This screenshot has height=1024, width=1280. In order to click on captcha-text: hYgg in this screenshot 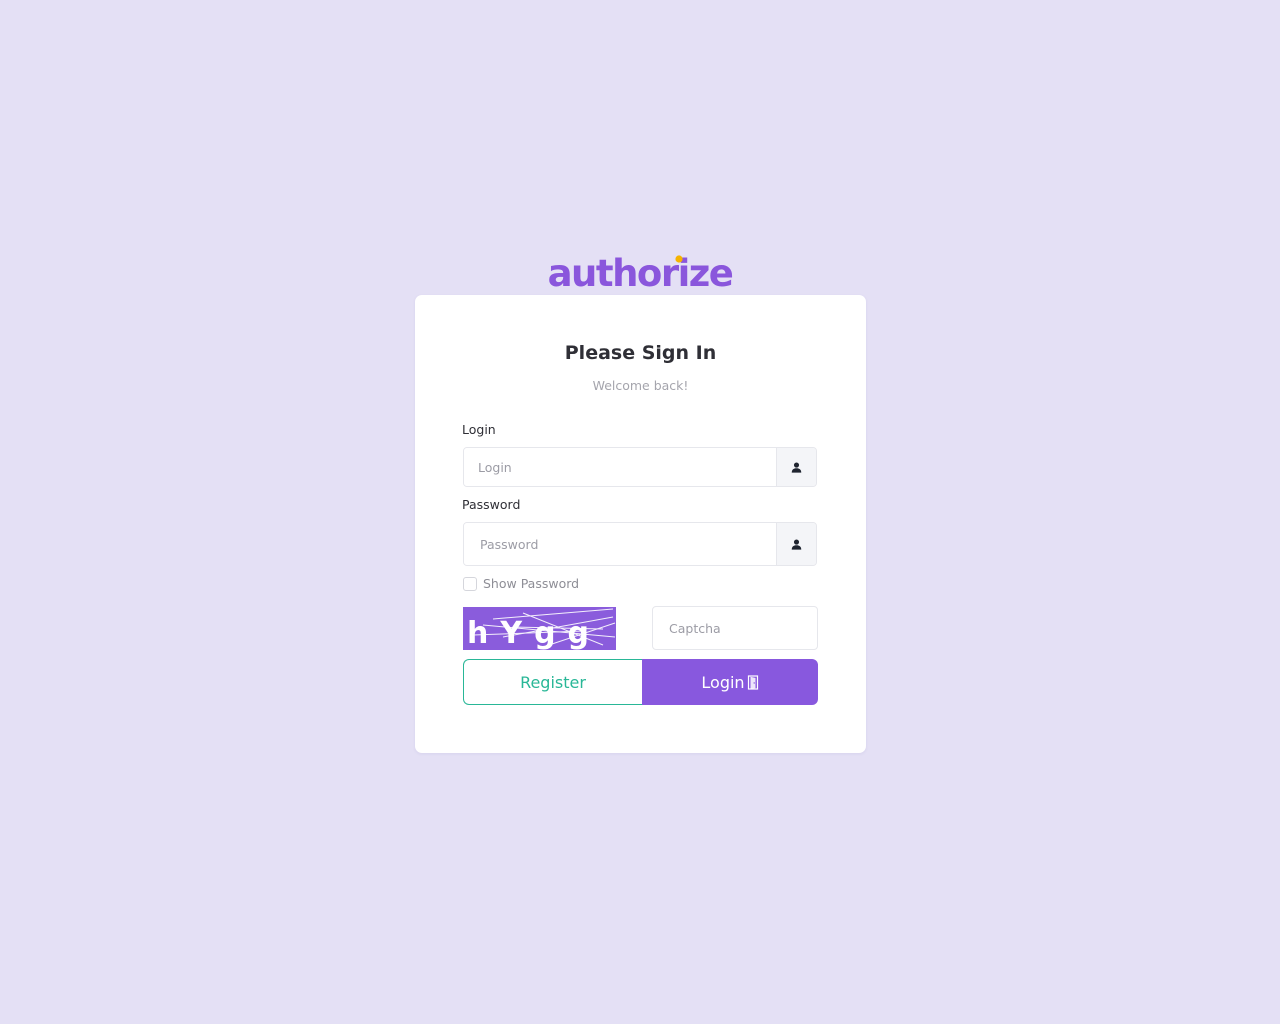, I will do `click(534, 633)`.